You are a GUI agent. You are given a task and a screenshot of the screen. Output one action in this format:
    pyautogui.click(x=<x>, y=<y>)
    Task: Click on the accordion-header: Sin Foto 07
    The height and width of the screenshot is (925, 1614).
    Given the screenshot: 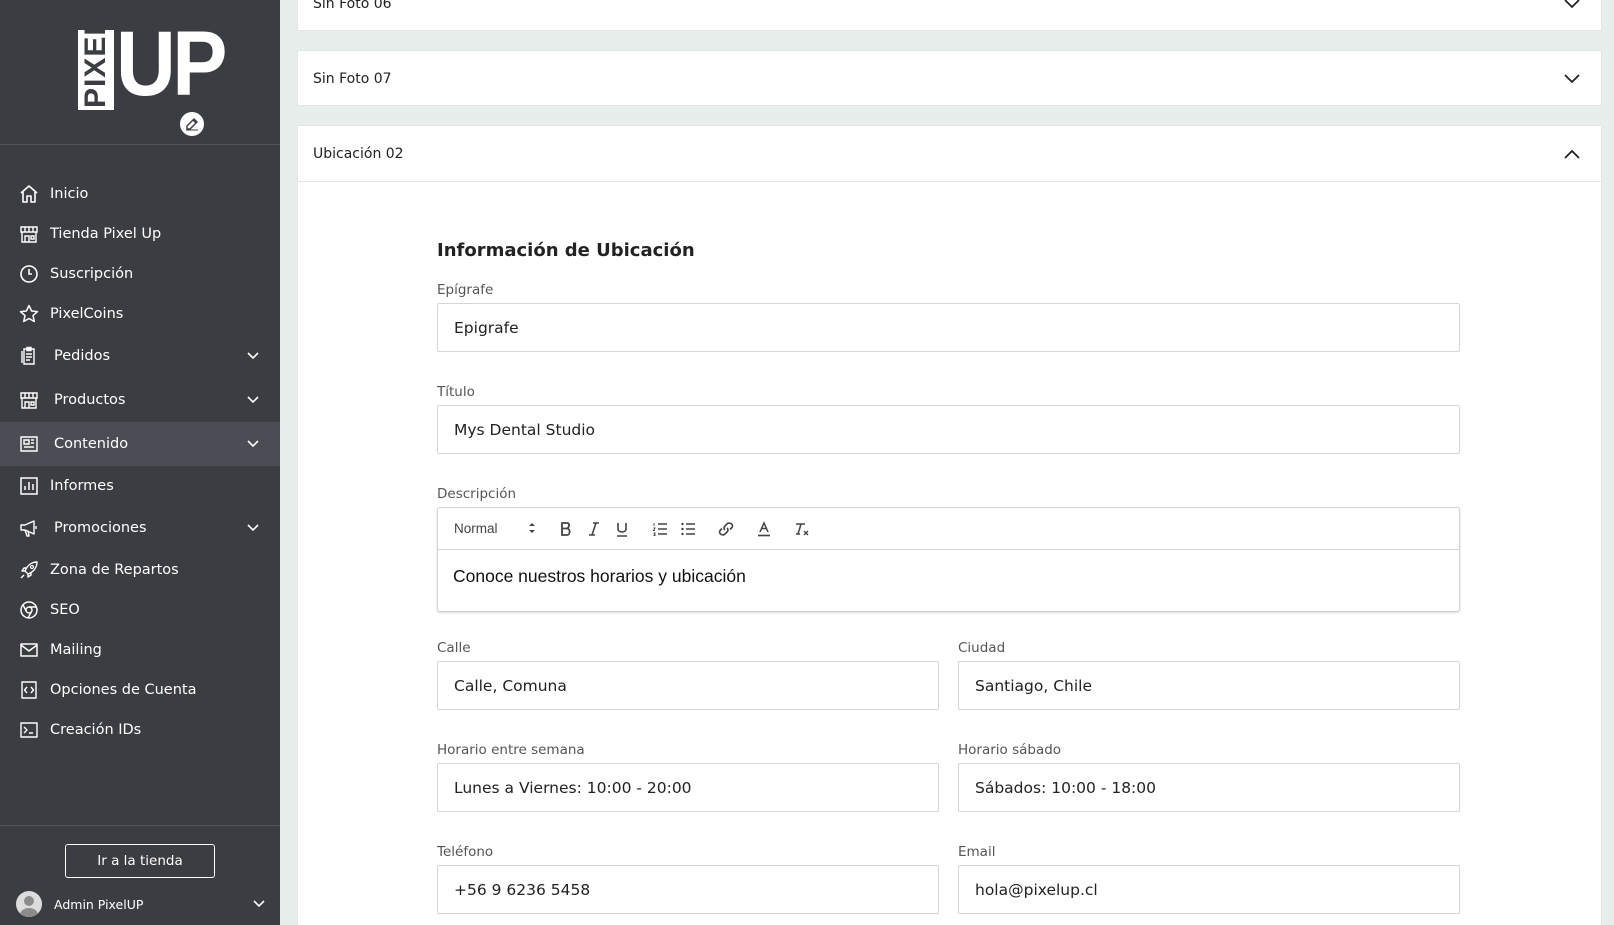 What is the action you would take?
    pyautogui.click(x=949, y=78)
    